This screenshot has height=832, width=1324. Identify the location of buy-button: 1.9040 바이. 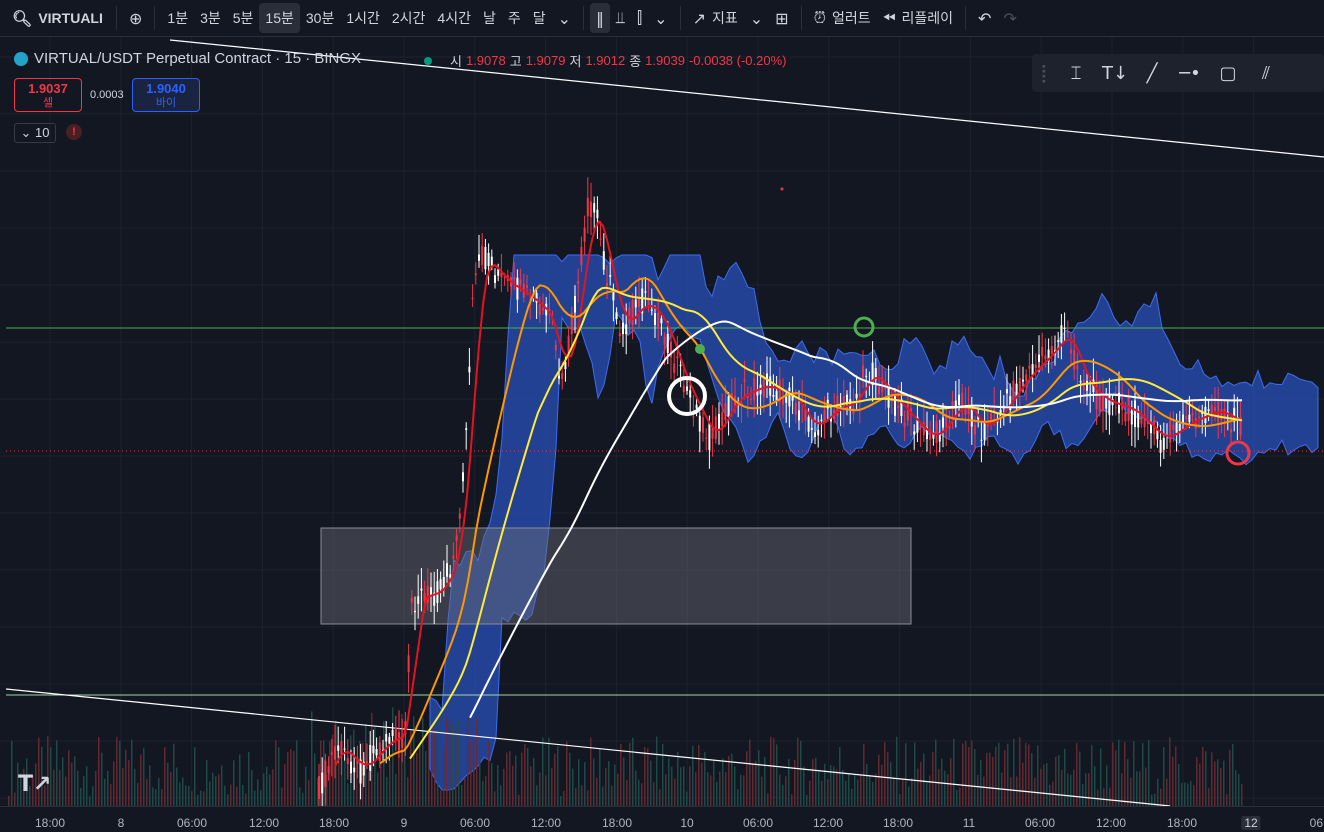
(166, 95).